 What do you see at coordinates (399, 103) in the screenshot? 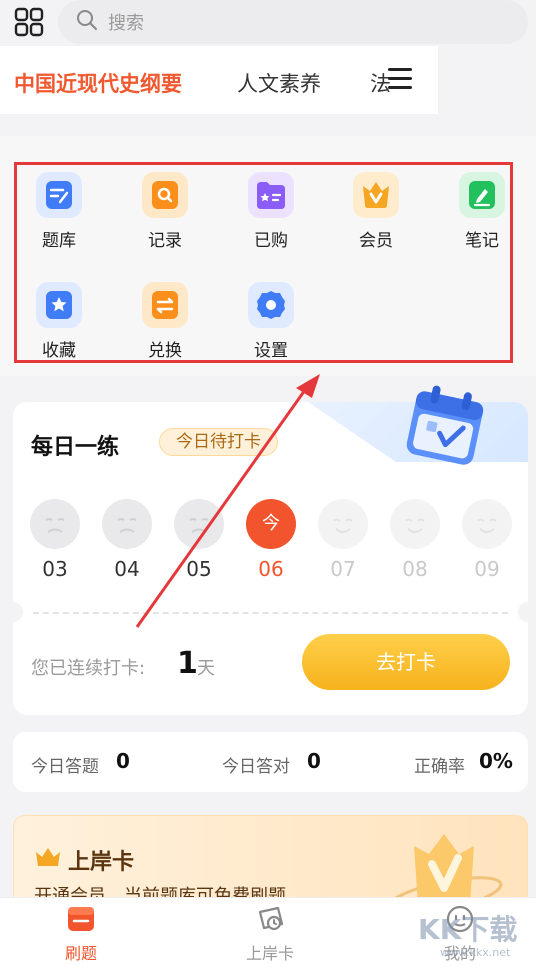
I see `tabs-fade` at bounding box center [399, 103].